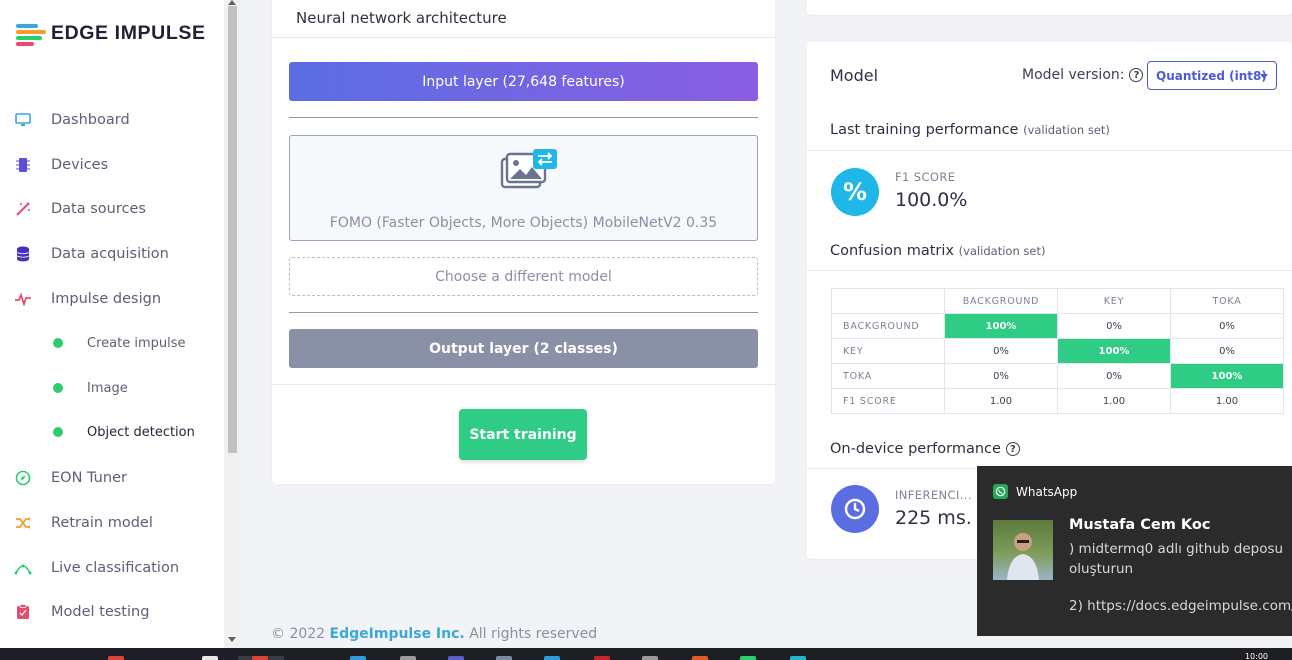  What do you see at coordinates (888, 351) in the screenshot?
I see `row-header: KEY` at bounding box center [888, 351].